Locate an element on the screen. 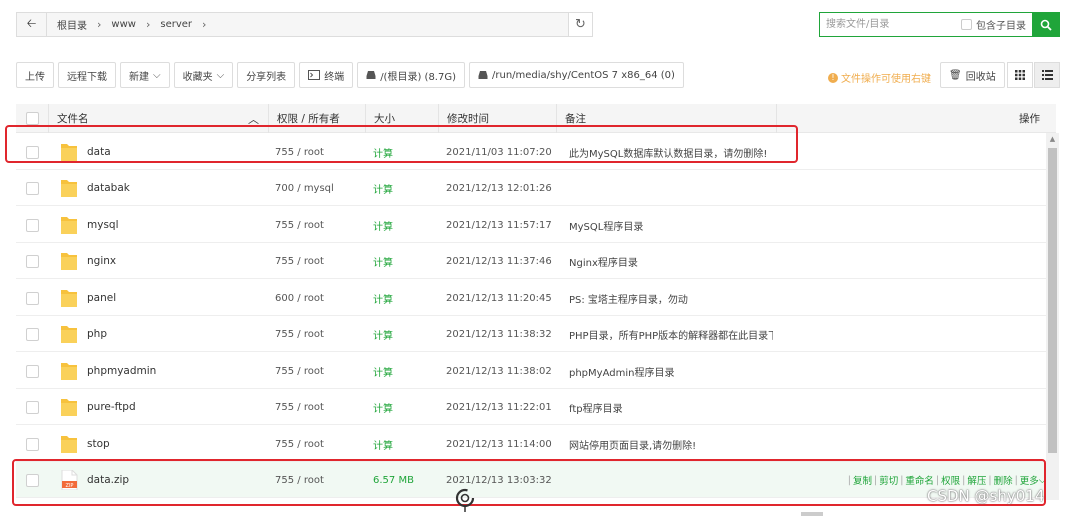 The height and width of the screenshot is (517, 1079). file-permission: 600 / root is located at coordinates (299, 298).